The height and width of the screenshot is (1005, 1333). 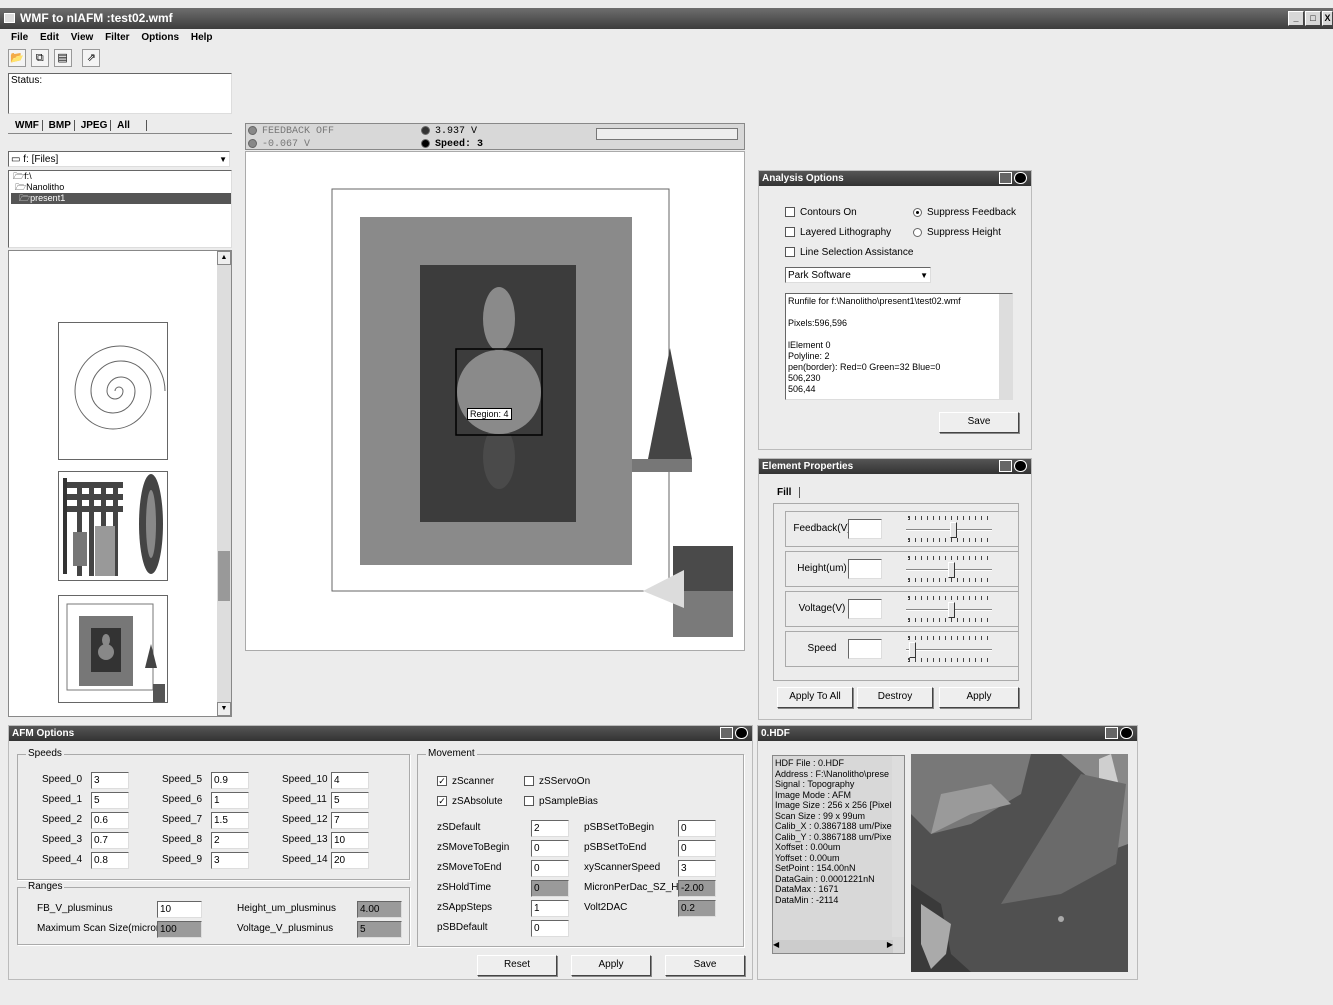 What do you see at coordinates (898, 846) in the screenshot?
I see `hdf-vscroll` at bounding box center [898, 846].